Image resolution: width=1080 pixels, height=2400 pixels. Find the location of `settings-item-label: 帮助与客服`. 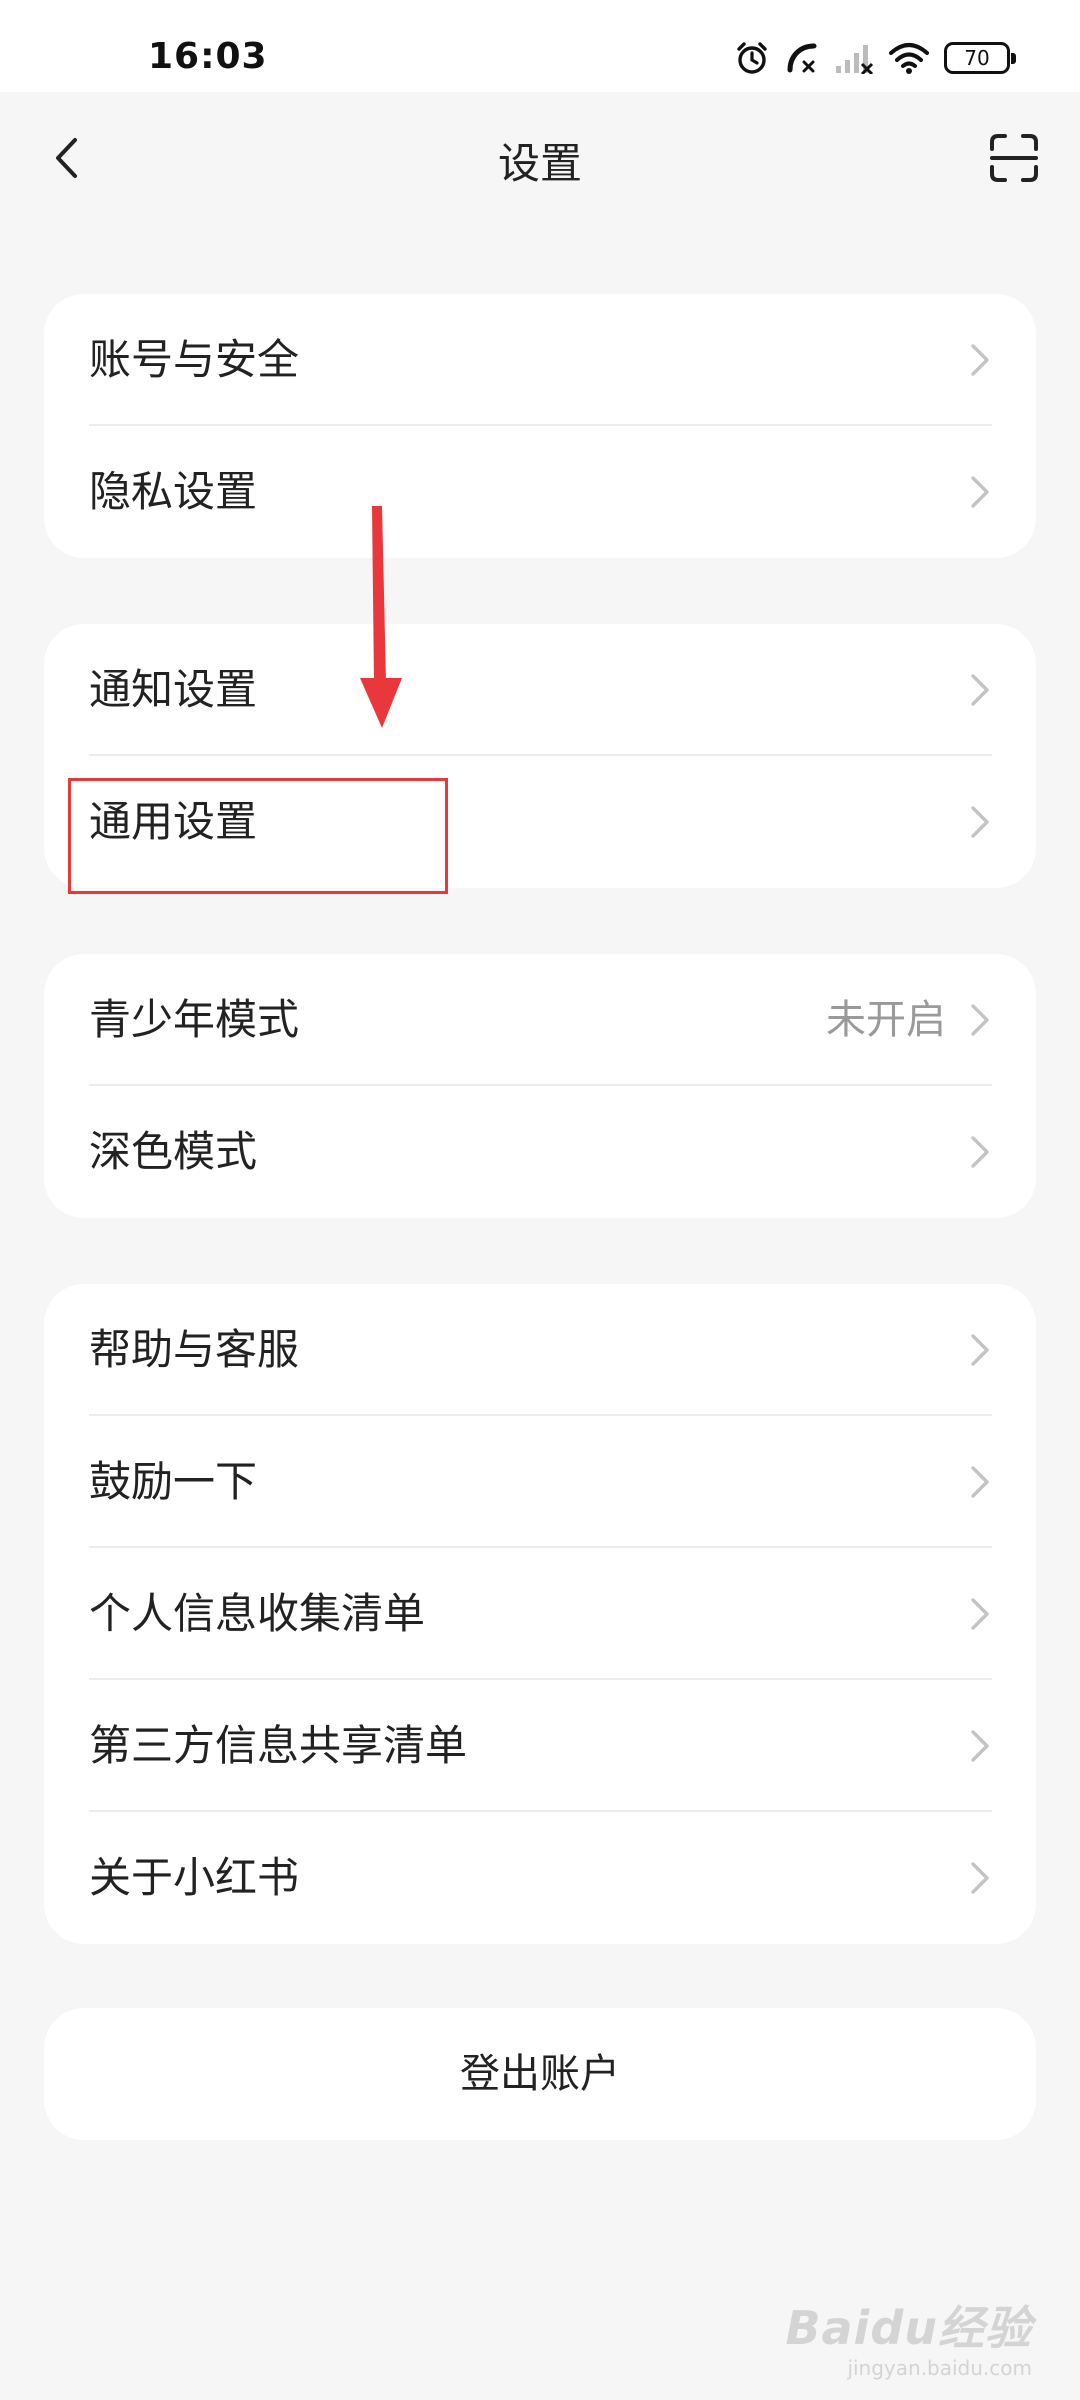

settings-item-label: 帮助与客服 is located at coordinates (194, 1349).